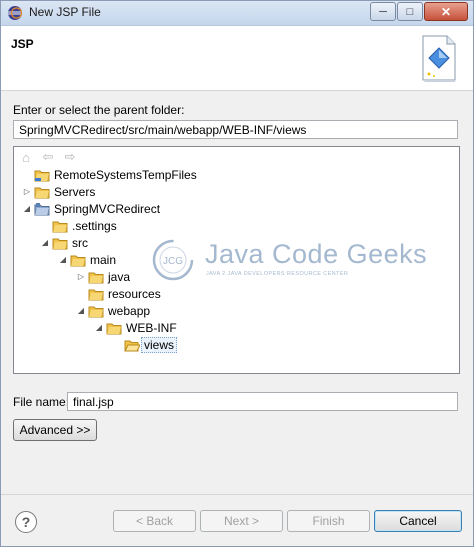 This screenshot has height=547, width=474. Describe the element at coordinates (15, 13) in the screenshot. I see `eclipse-app-icon` at that location.